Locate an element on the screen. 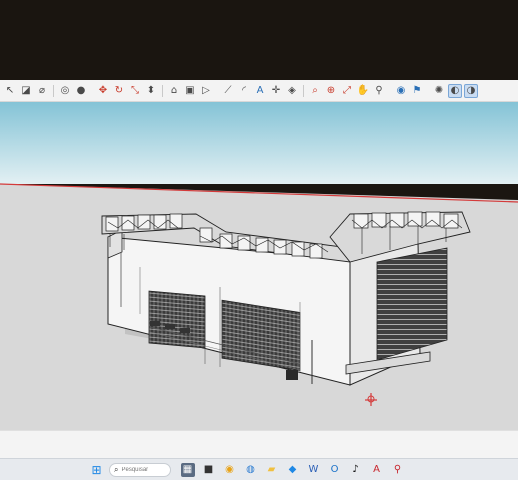  search-icon: ⌕ is located at coordinates (116, 469).